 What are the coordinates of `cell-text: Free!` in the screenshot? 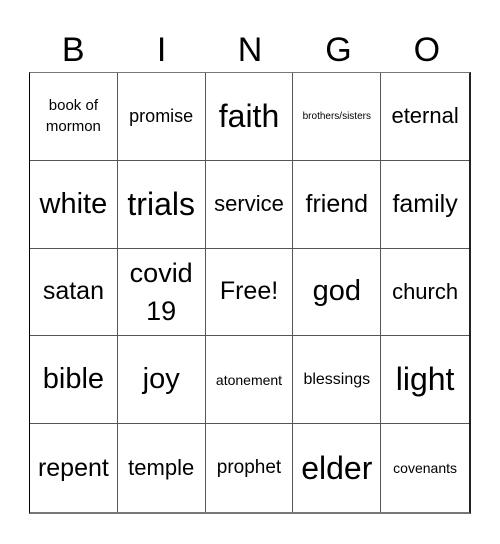 It's located at (249, 291).